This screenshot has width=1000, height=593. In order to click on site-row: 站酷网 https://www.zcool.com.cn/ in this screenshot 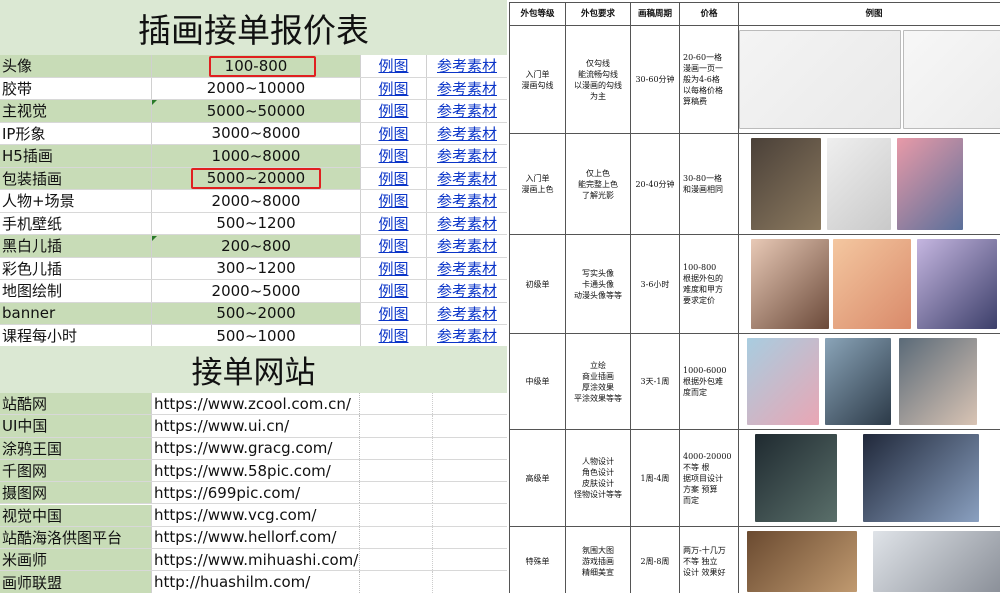, I will do `click(253, 404)`.